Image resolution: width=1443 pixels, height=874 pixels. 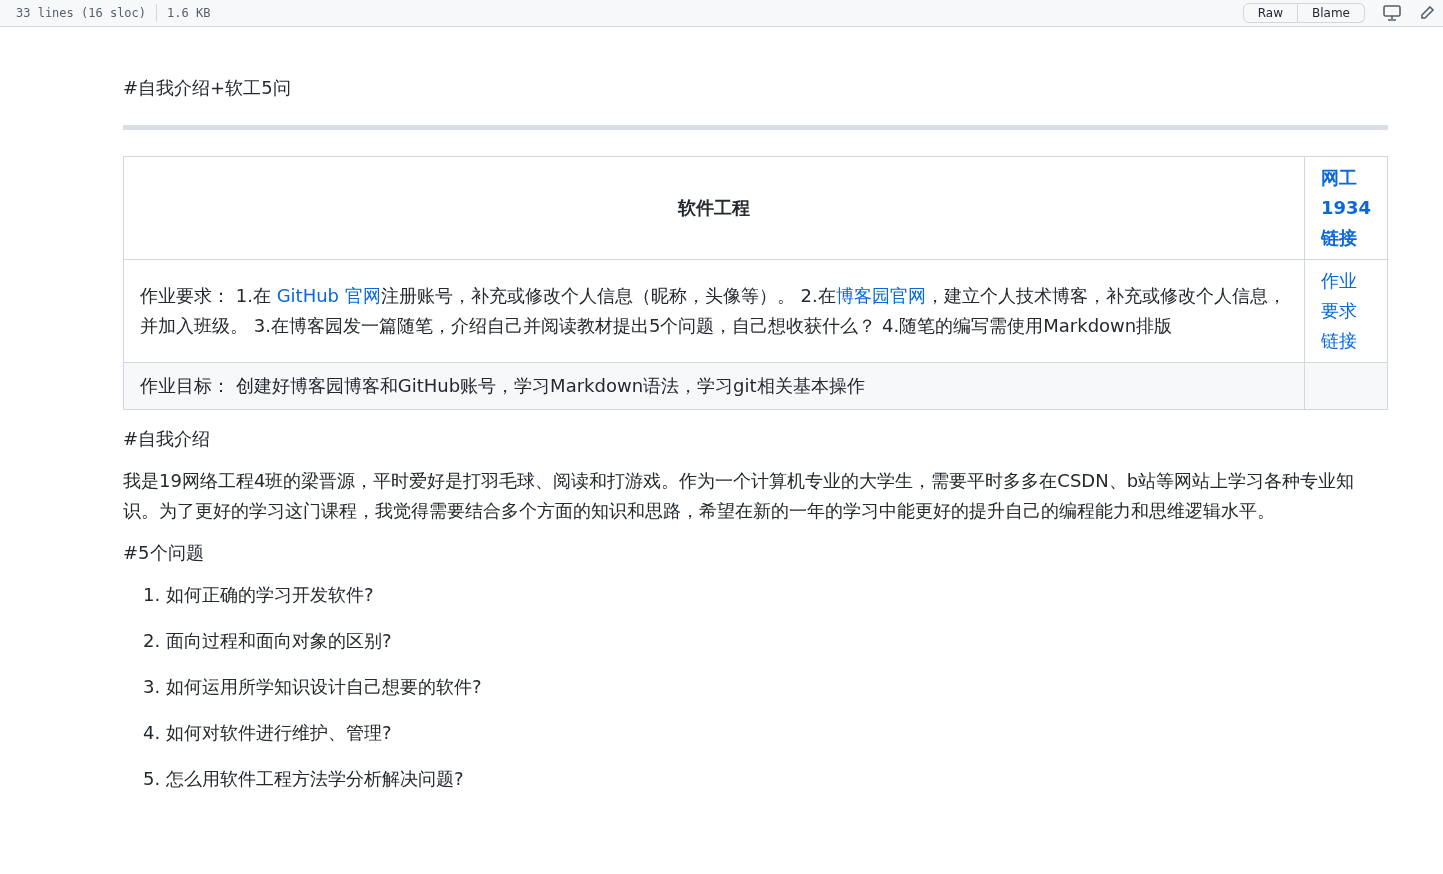 I want to click on desktop-icon, so click(x=1392, y=13).